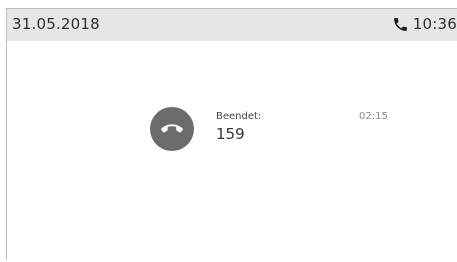 The image size is (457, 262). Describe the element at coordinates (270, 130) in the screenshot. I see `call-entry: Beendet: 159 02:15` at that location.